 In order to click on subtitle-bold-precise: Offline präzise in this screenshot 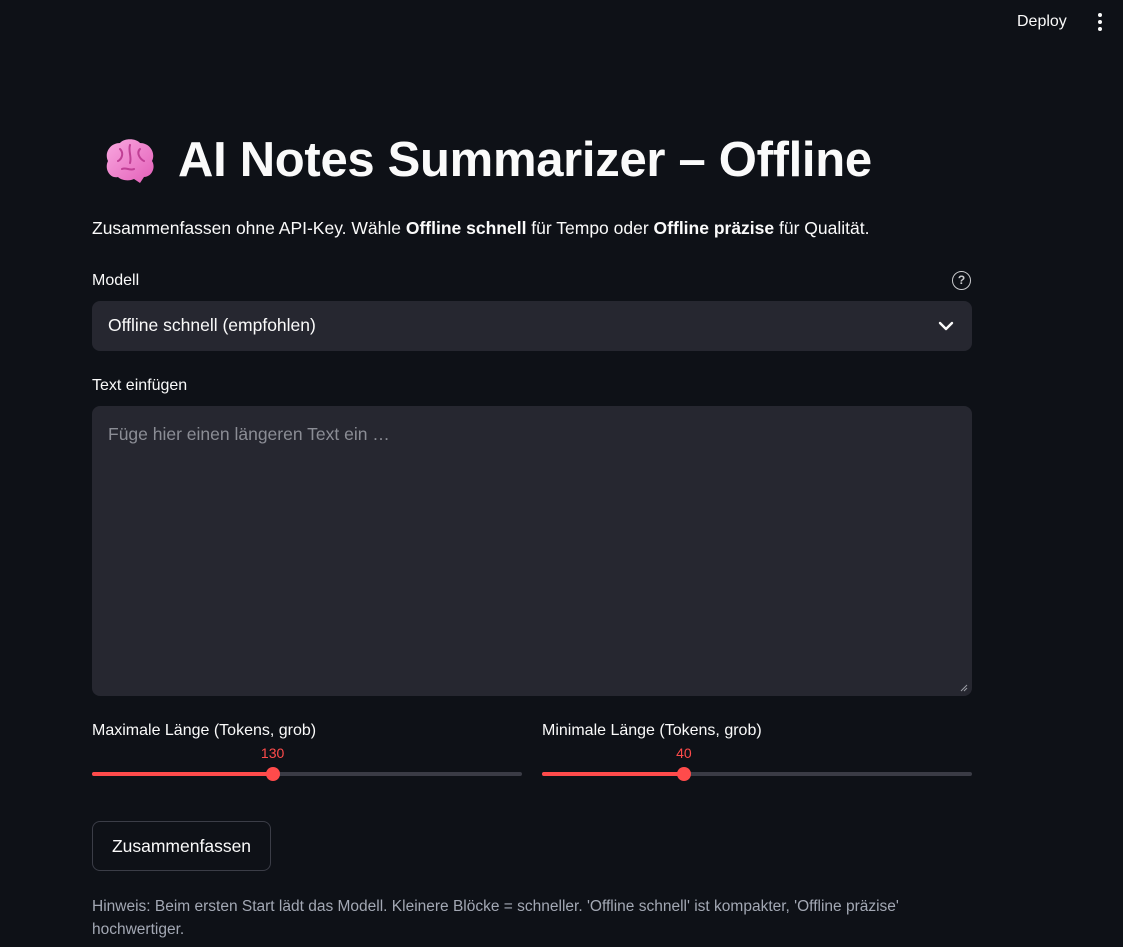, I will do `click(714, 228)`.